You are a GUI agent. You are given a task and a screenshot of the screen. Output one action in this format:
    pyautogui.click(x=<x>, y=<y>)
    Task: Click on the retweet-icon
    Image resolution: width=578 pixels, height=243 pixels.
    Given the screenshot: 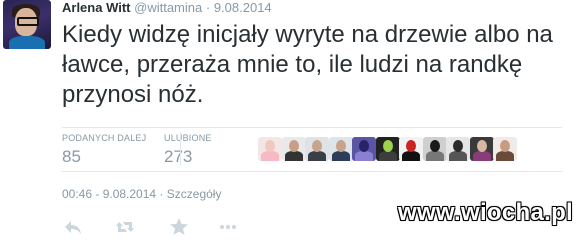 What is the action you would take?
    pyautogui.click(x=125, y=227)
    